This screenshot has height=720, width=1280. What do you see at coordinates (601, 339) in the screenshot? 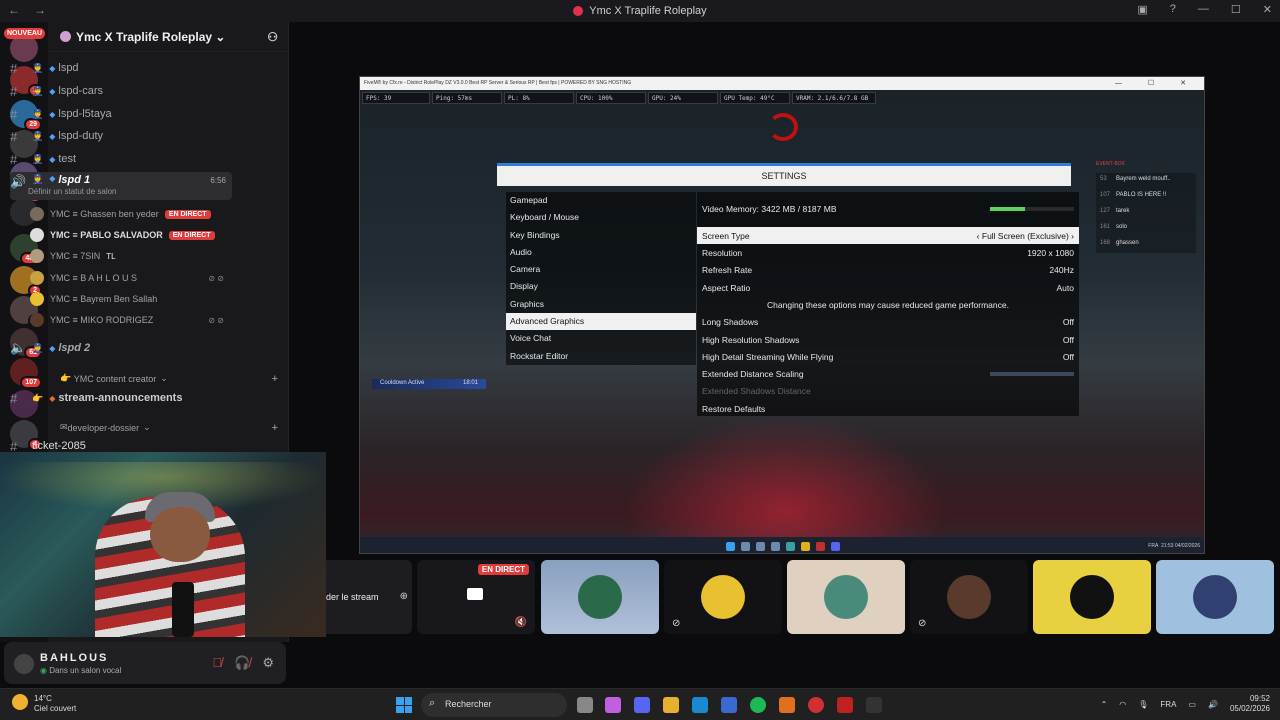
I see `menu-item-voice-chat: Voice Chat` at bounding box center [601, 339].